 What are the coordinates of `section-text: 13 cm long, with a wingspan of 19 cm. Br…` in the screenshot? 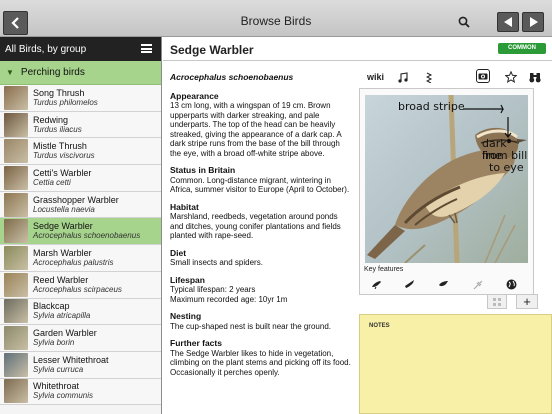 It's located at (256, 129).